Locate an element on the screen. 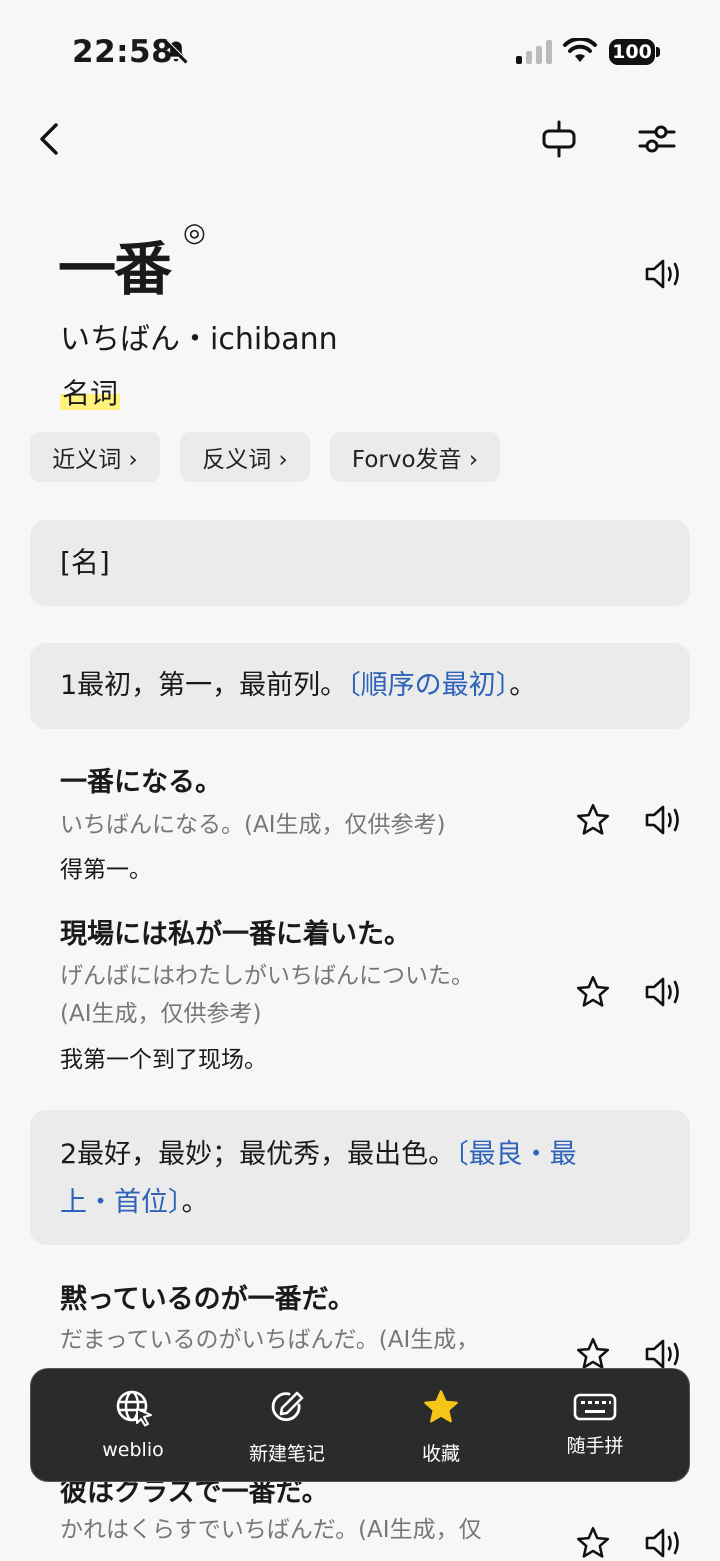 This screenshot has width=720, height=1561. forvo-pronunciation-chip: Forvo发音 › is located at coordinates (415, 457).